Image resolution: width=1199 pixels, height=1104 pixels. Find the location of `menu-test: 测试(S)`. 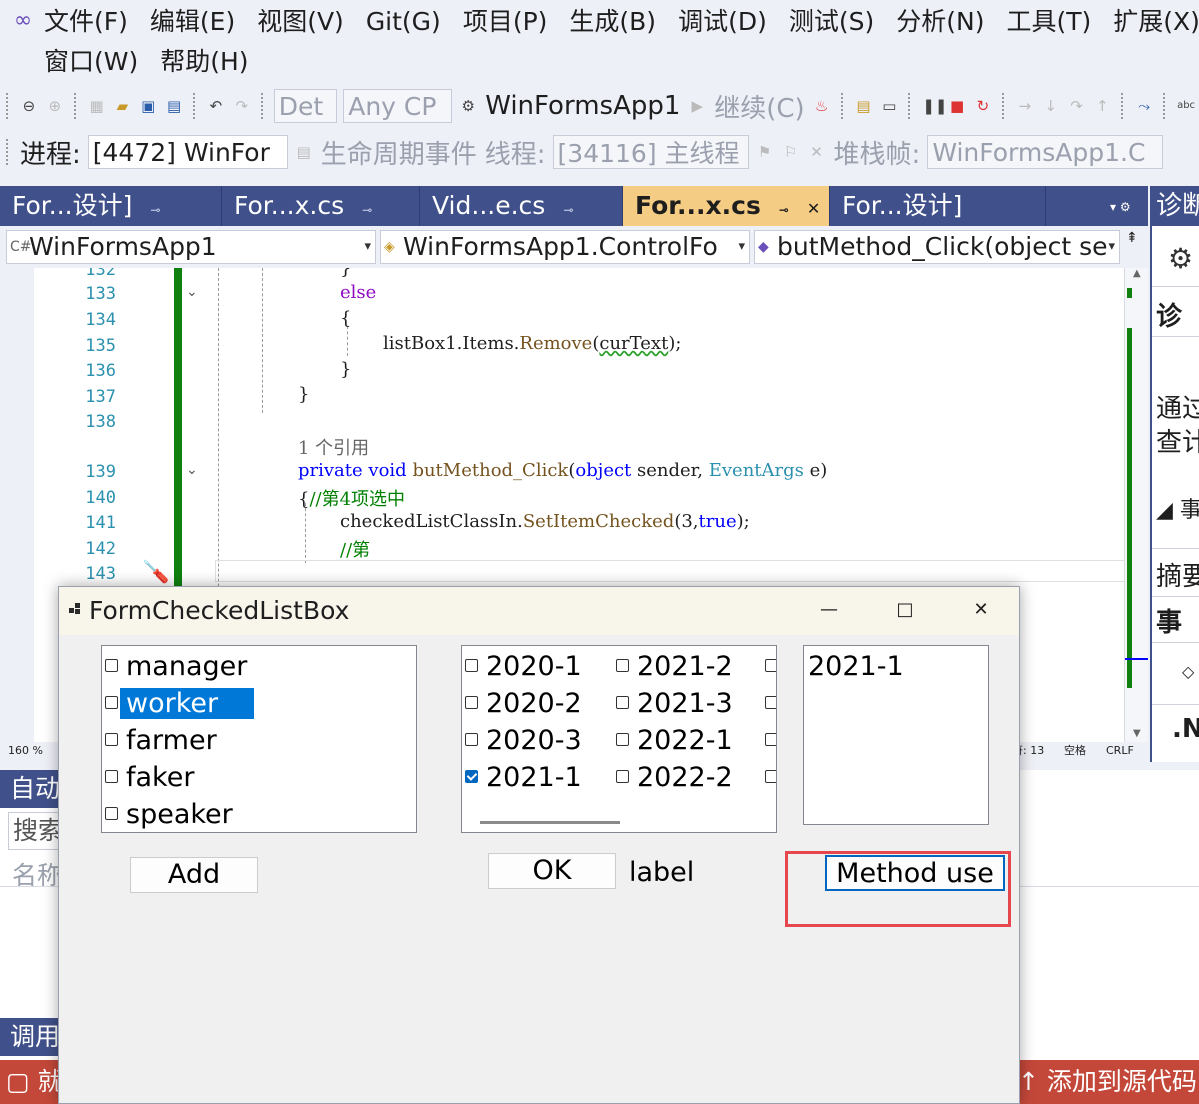

menu-test: 测试(S) is located at coordinates (831, 22).